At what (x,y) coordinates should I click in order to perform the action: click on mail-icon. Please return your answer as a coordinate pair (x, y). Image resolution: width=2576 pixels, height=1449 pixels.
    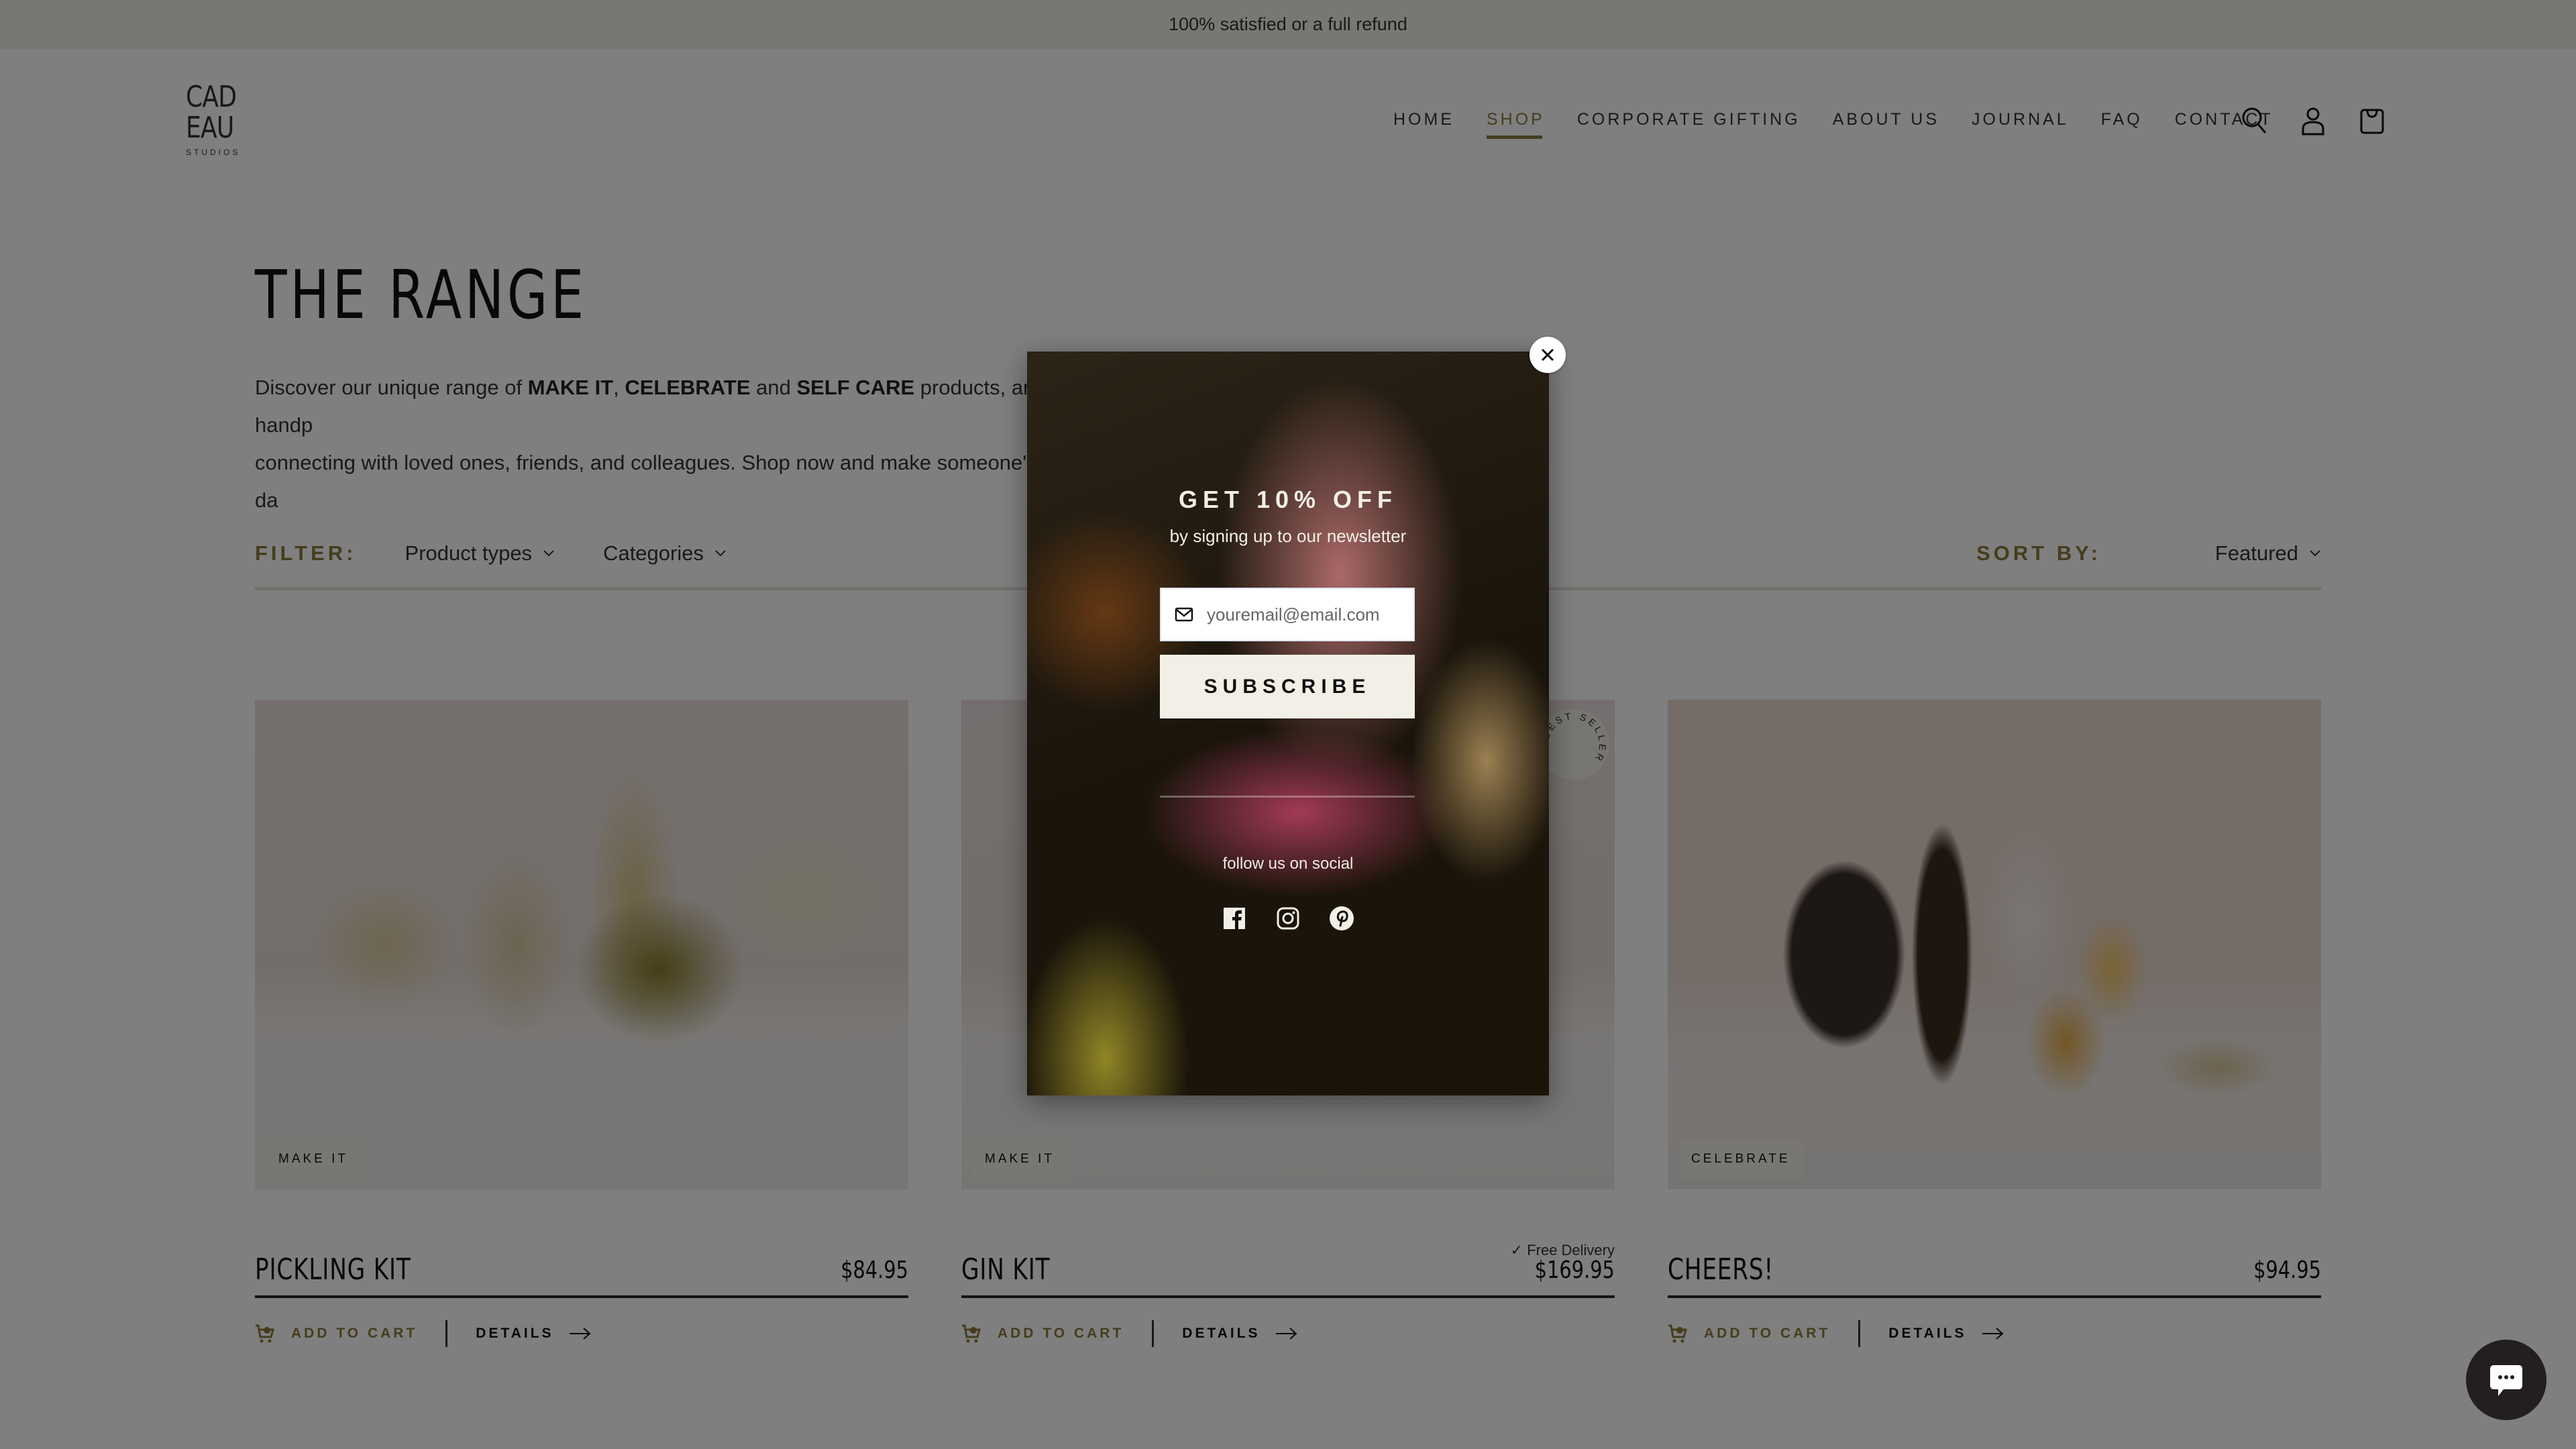
    Looking at the image, I should click on (1184, 614).